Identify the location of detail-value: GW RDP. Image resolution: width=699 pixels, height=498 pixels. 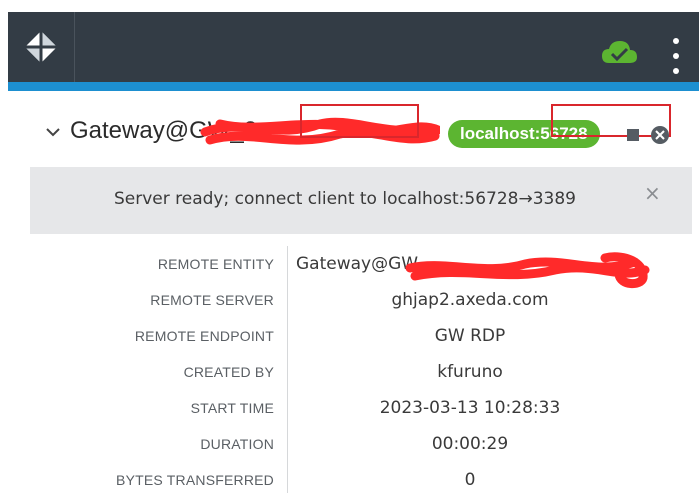
(470, 336).